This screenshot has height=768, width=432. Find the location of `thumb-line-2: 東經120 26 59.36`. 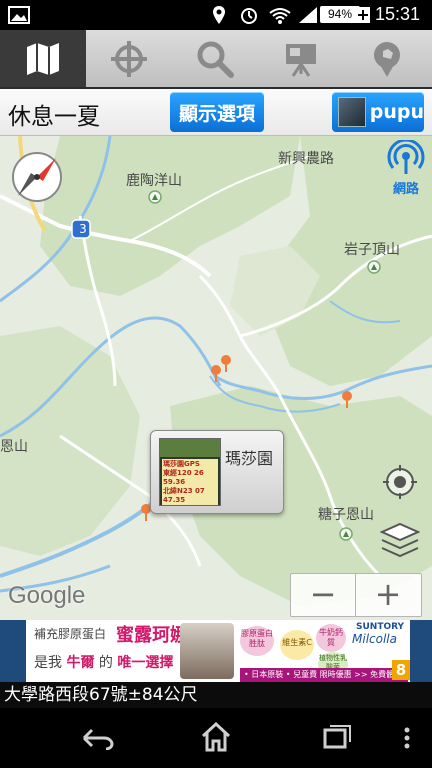

thumb-line-2: 東經120 26 59.36 is located at coordinates (183, 477).